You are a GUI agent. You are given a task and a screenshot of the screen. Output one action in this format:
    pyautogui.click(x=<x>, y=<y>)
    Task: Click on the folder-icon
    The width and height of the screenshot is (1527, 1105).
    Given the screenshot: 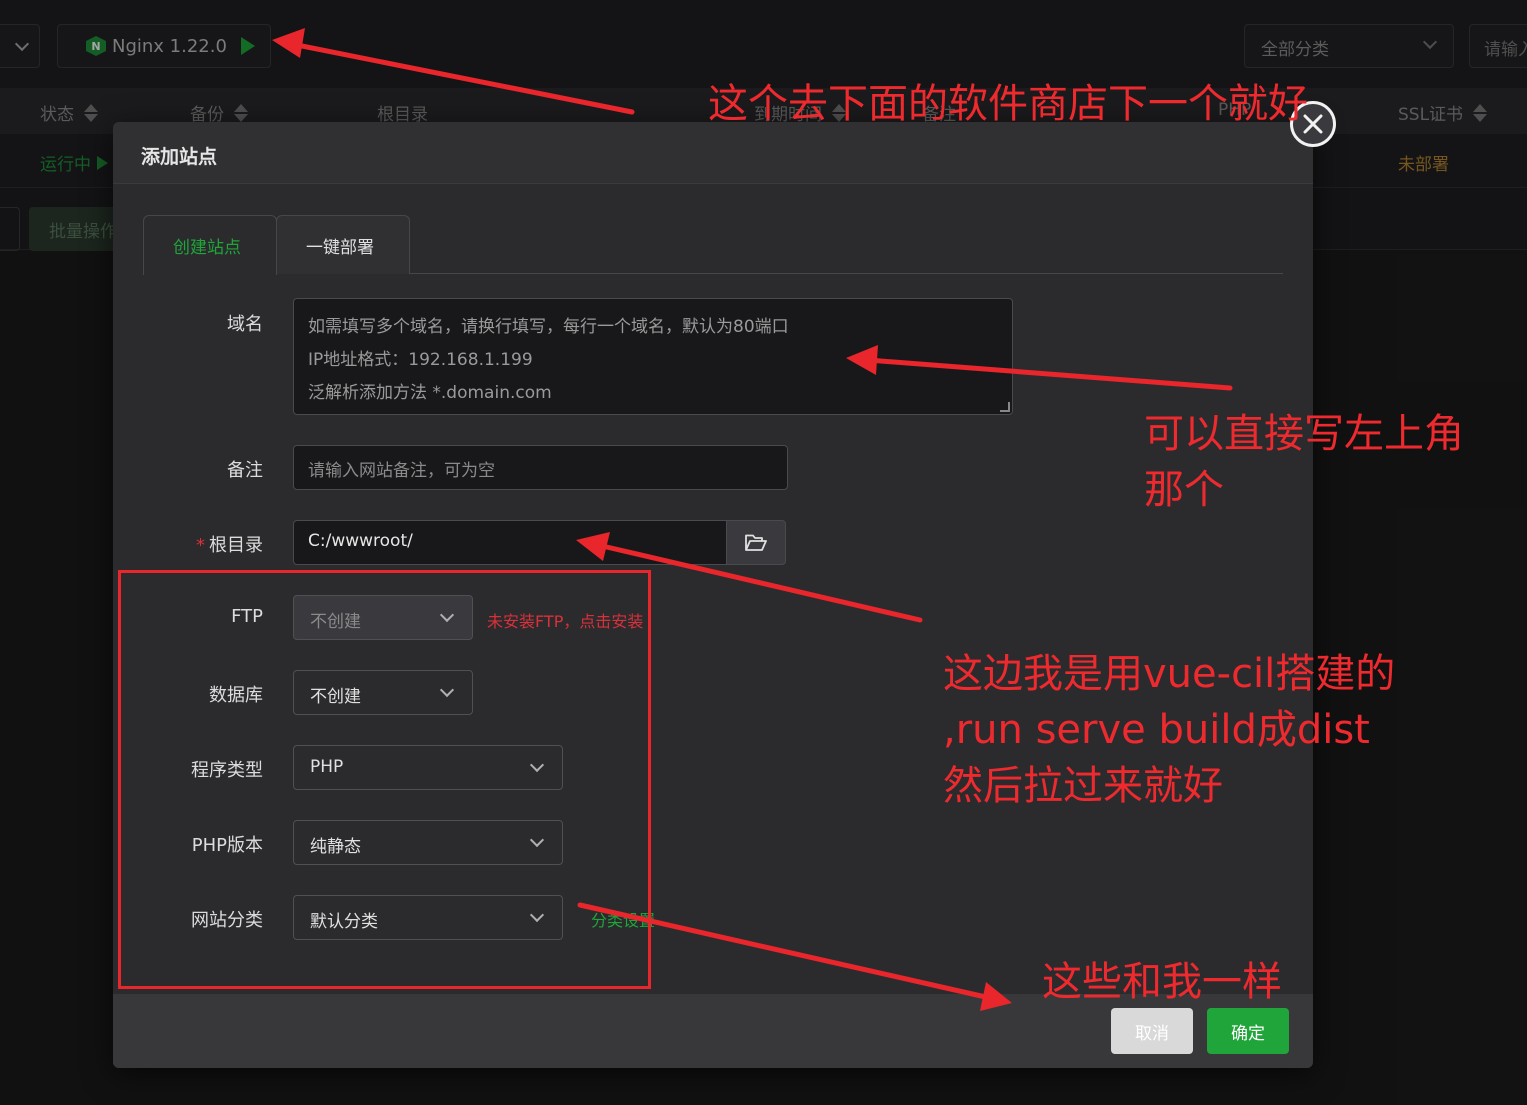 What is the action you would take?
    pyautogui.click(x=756, y=542)
    